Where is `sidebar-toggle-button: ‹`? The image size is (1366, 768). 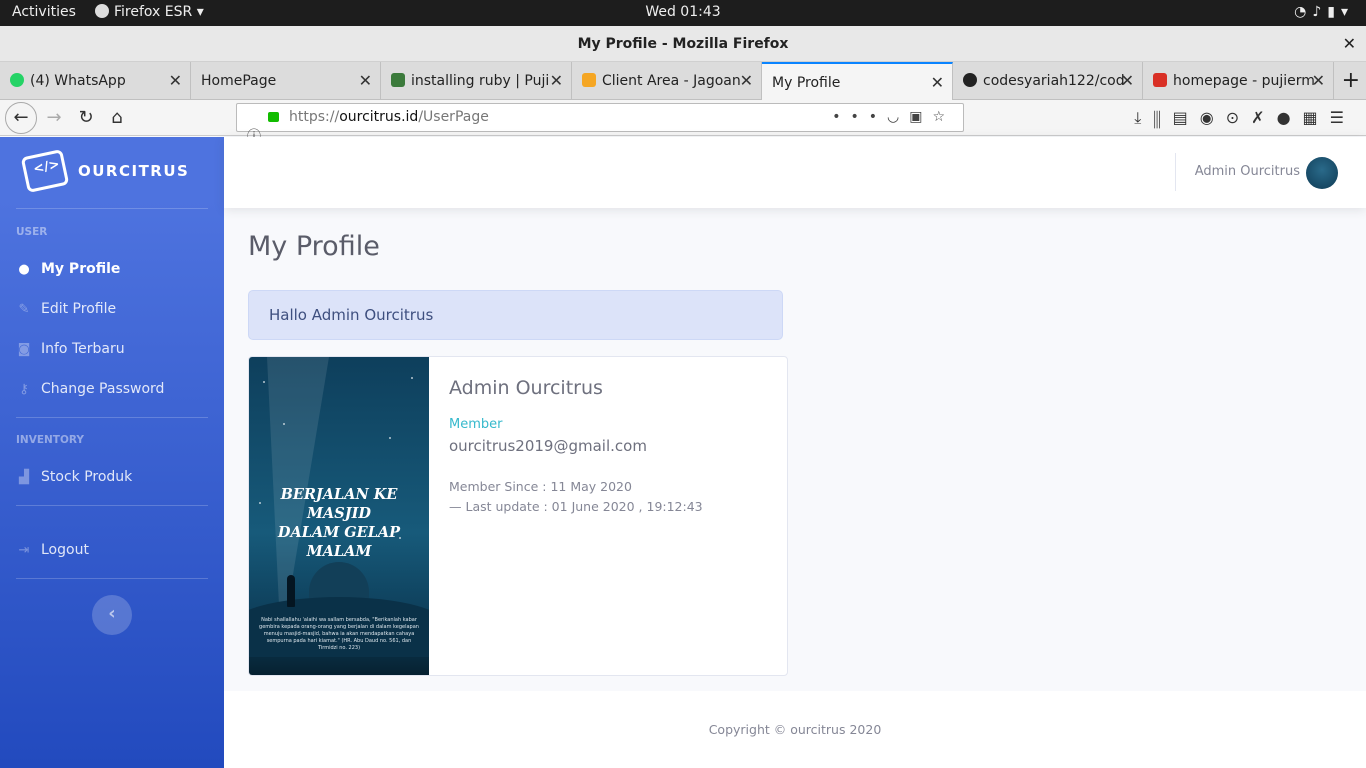
sidebar-toggle-button: ‹ is located at coordinates (112, 615).